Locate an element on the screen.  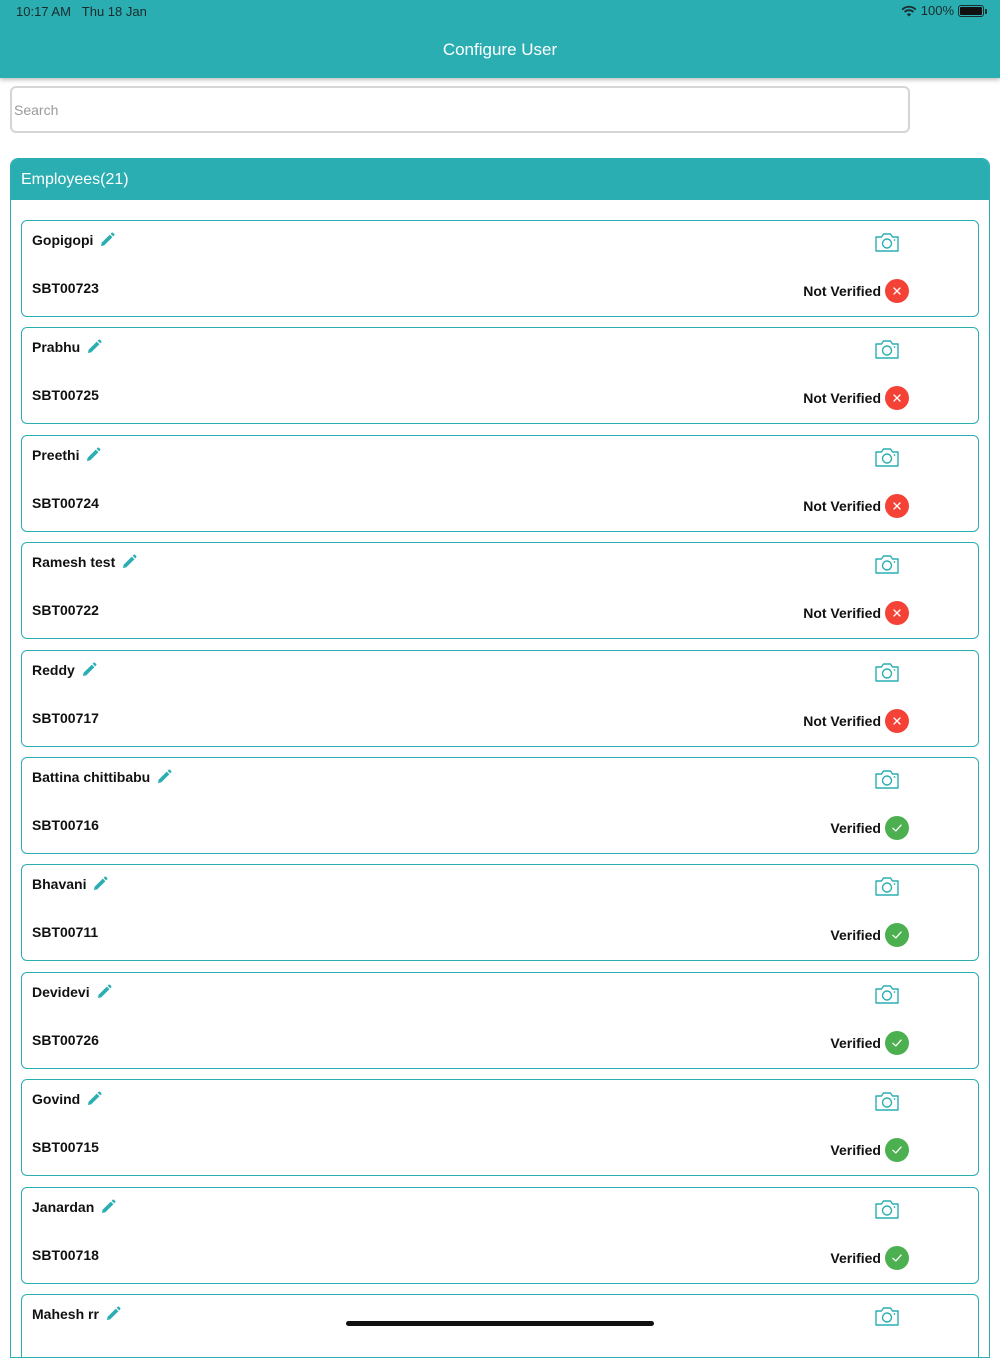
employee-name: Prabhu is located at coordinates (56, 347).